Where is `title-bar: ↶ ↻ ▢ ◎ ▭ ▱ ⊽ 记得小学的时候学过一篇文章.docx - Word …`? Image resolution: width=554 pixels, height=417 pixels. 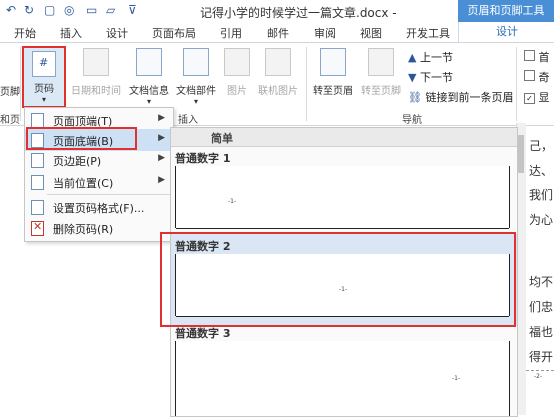 title-bar: ↶ ↻ ▢ ◎ ▭ ▱ ⊽ 记得小学的时候学过一篇文章.docx - Word … is located at coordinates (277, 17).